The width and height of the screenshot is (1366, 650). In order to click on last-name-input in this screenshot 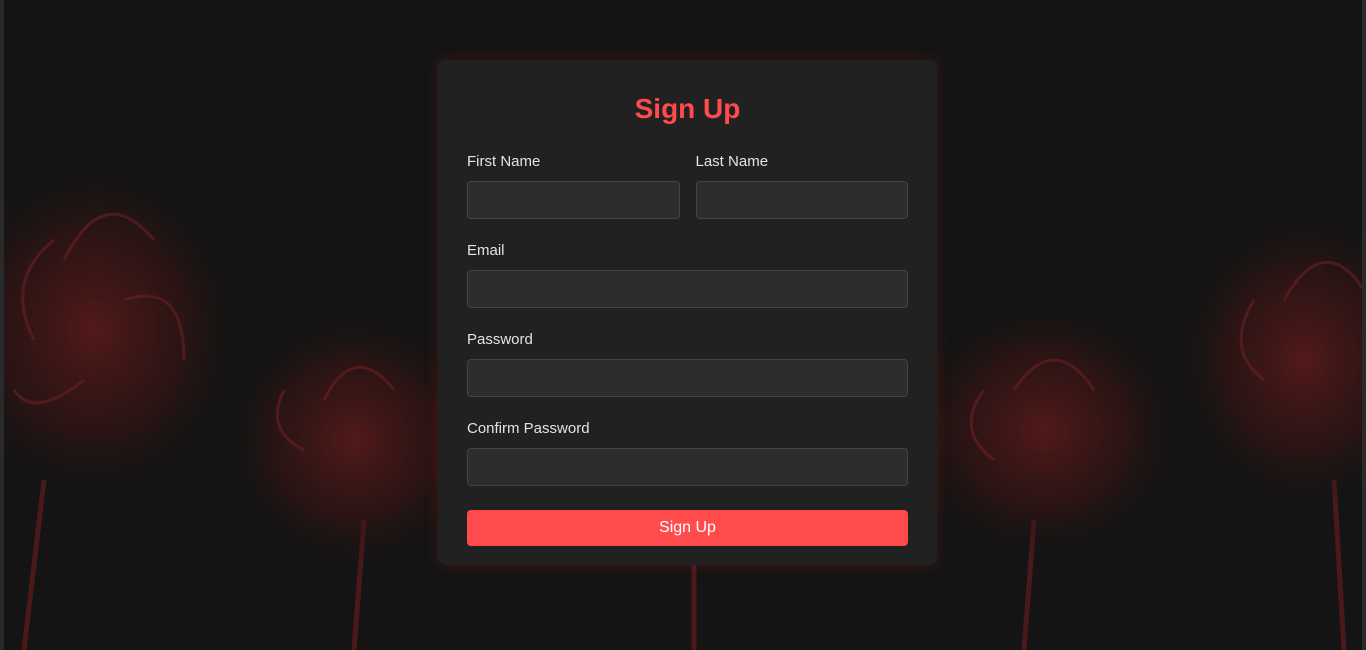, I will do `click(801, 200)`.